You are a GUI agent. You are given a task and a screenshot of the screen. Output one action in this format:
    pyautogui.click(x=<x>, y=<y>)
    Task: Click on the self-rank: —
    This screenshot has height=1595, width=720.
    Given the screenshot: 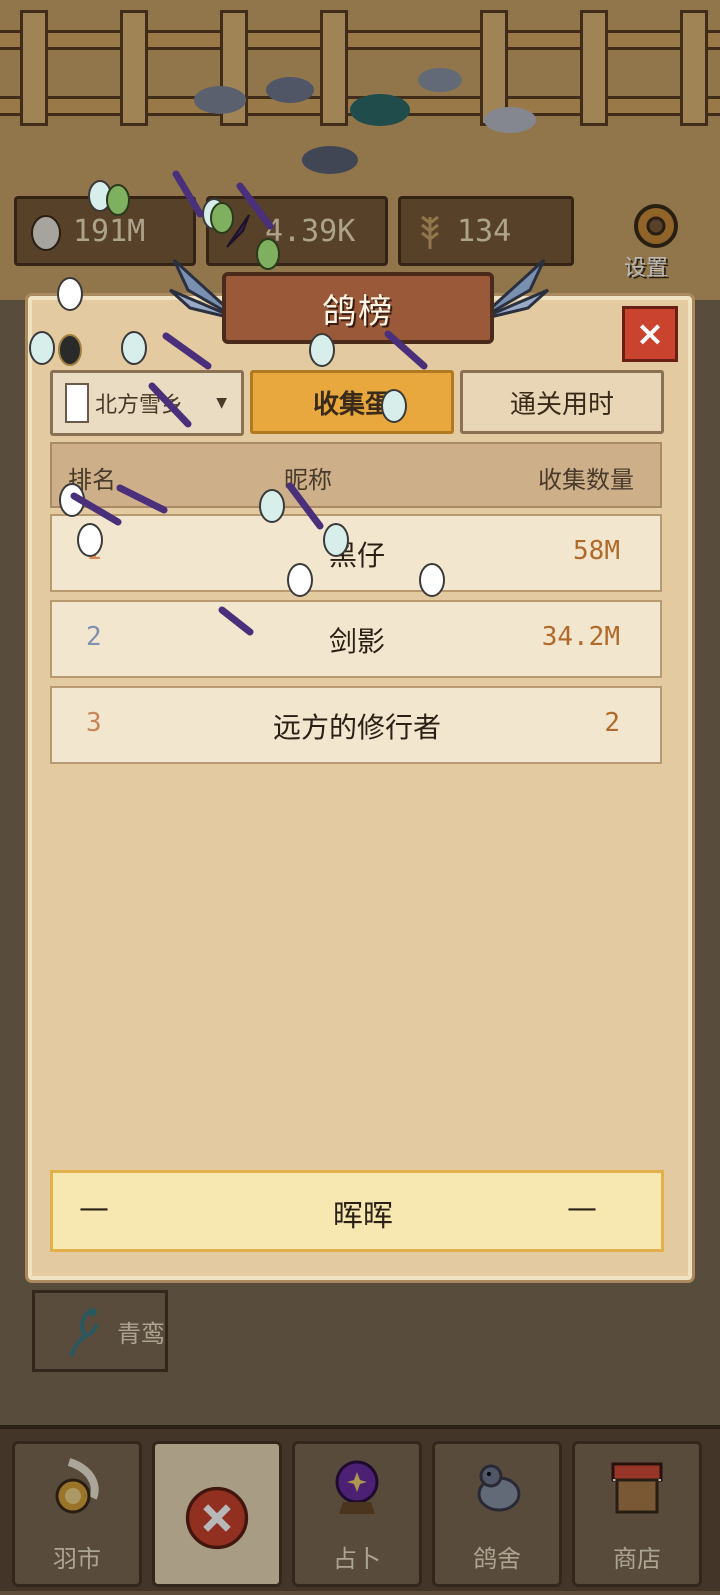 What is the action you would take?
    pyautogui.click(x=94, y=1208)
    